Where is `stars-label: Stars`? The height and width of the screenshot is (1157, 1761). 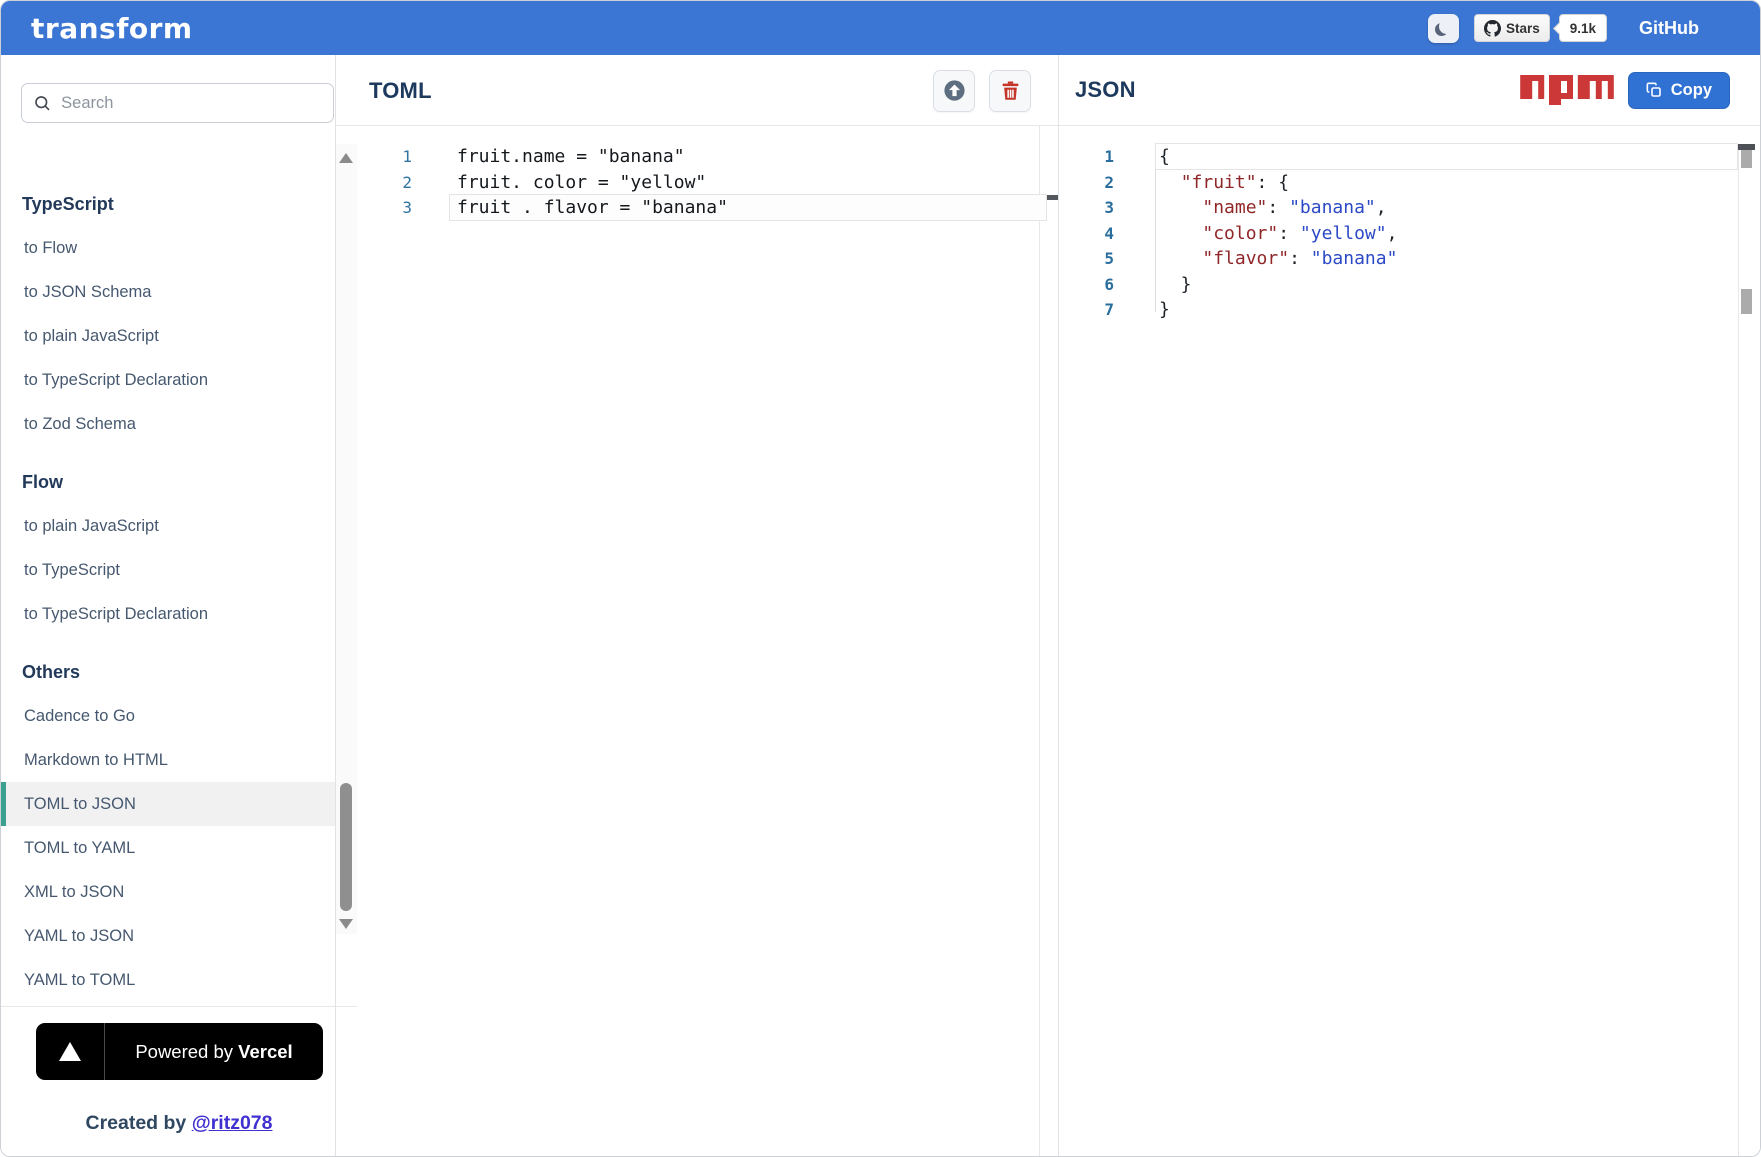 stars-label: Stars is located at coordinates (1522, 28).